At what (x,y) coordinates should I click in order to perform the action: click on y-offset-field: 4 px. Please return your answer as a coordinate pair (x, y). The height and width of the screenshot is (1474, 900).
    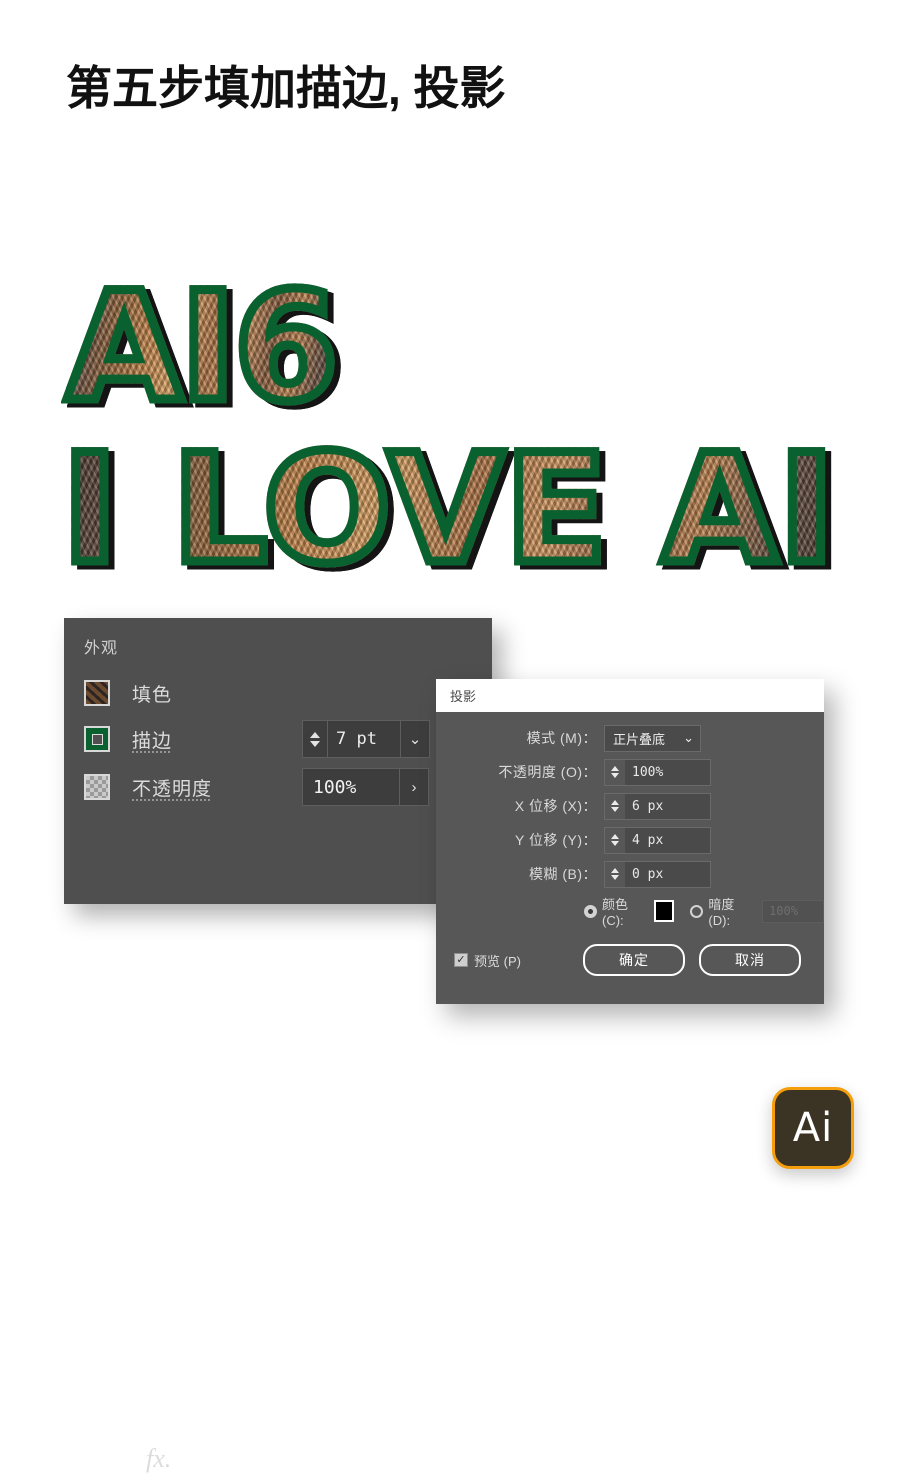
    Looking at the image, I should click on (657, 840).